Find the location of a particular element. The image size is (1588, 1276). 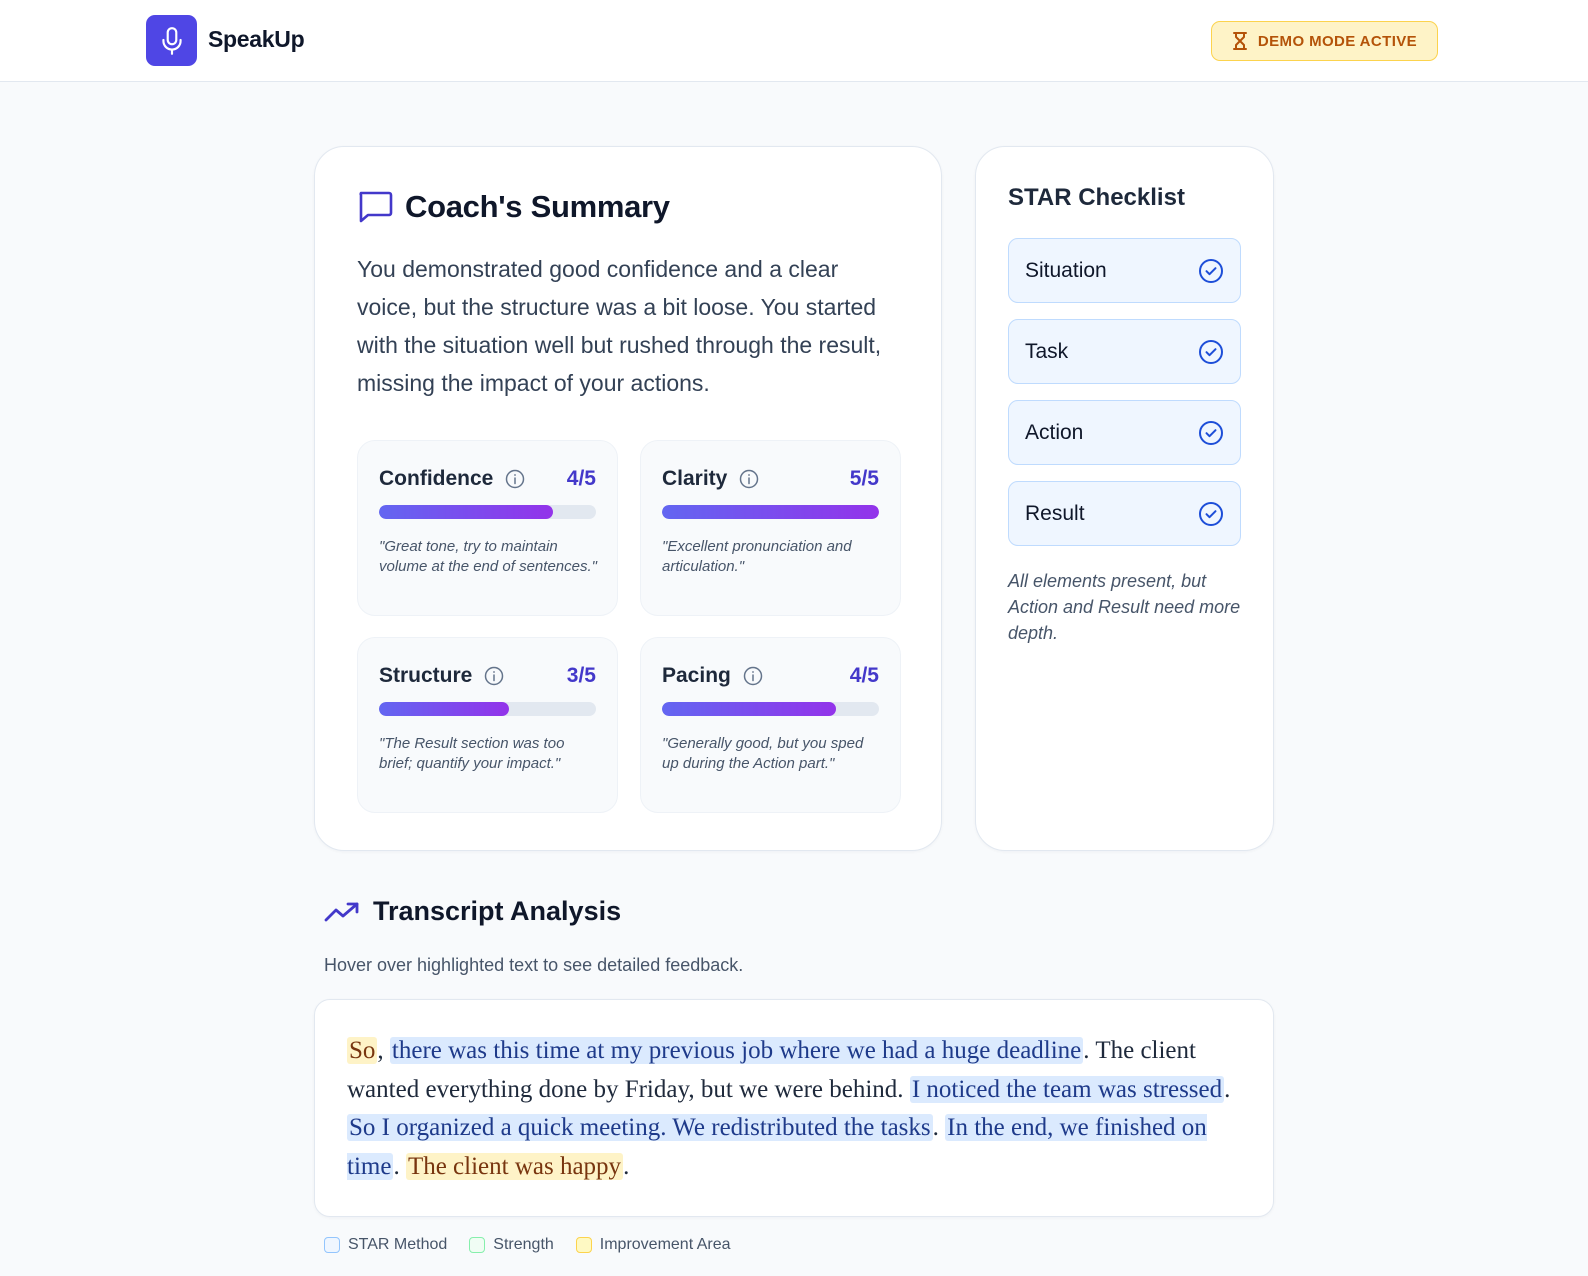

star-item-result: Result is located at coordinates (1124, 513).